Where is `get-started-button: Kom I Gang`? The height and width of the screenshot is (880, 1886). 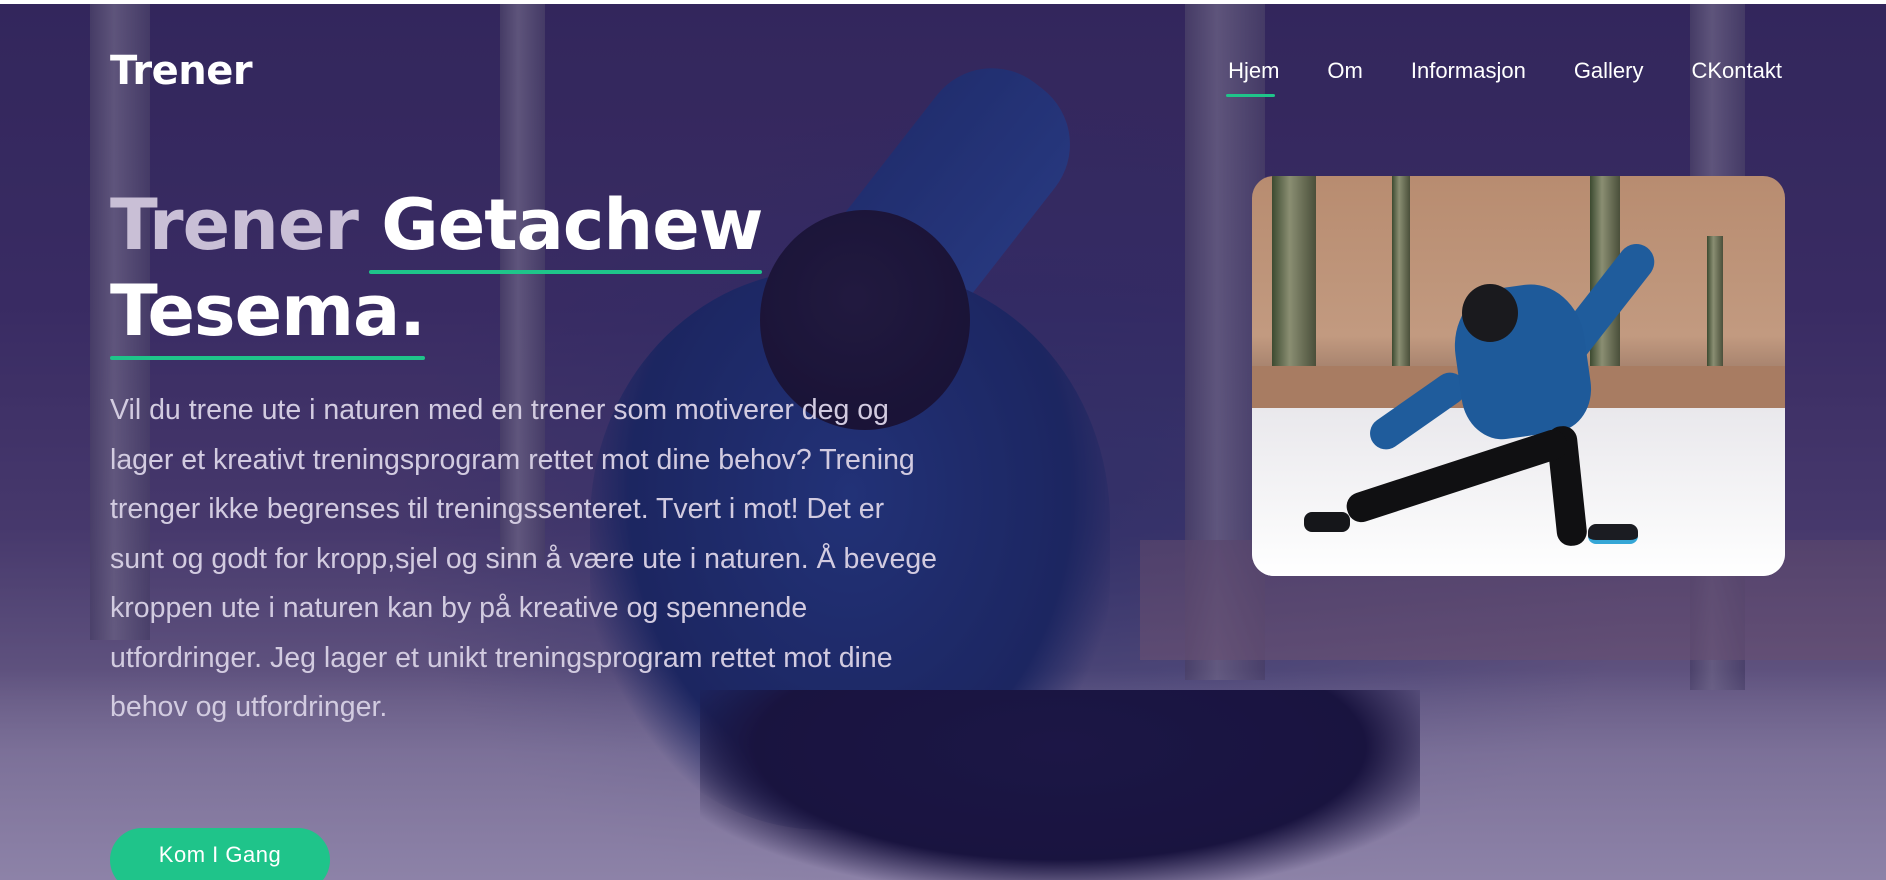 get-started-button: Kom I Gang is located at coordinates (220, 854).